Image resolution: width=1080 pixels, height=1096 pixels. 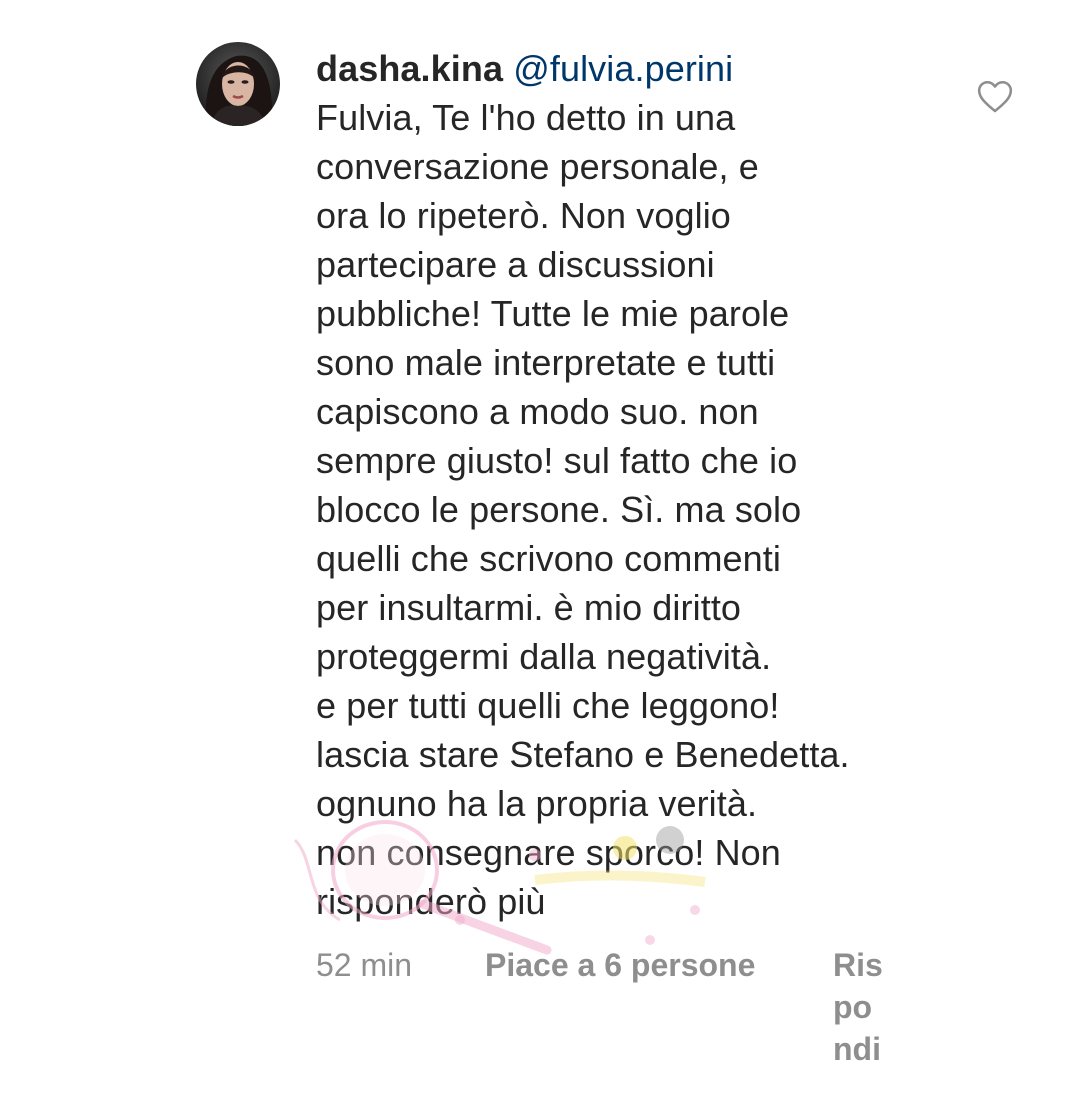 What do you see at coordinates (546, 362) in the screenshot?
I see `comment-text-line: sono male interpretate e tutti` at bounding box center [546, 362].